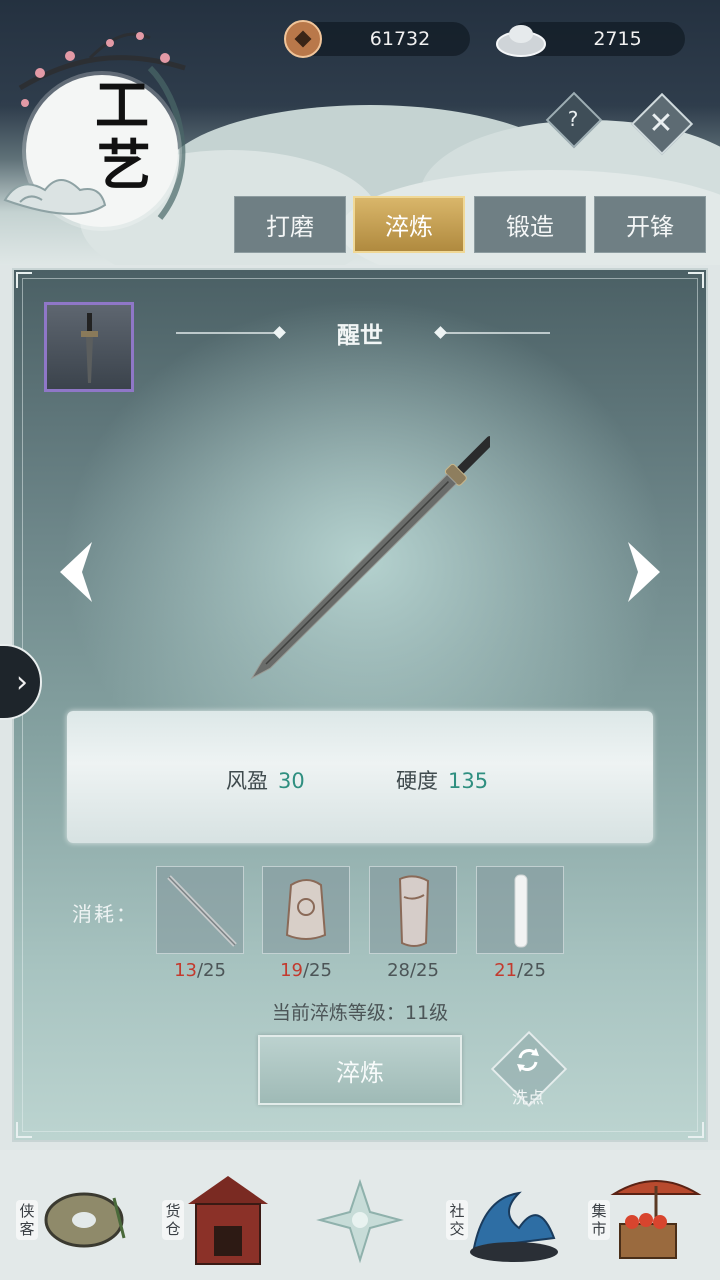  Describe the element at coordinates (527, 1097) in the screenshot. I see `reset-label: 洗点` at that location.